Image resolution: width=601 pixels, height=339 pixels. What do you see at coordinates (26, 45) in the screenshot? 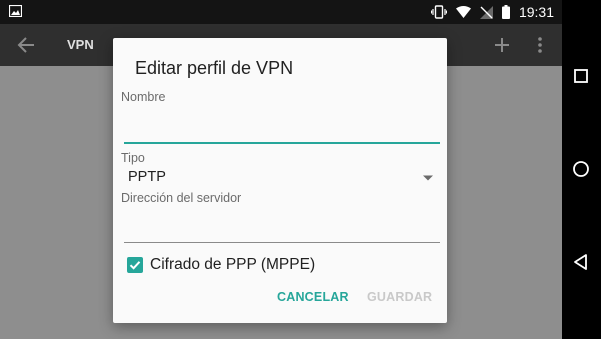
I see `back-arrow-icon` at bounding box center [26, 45].